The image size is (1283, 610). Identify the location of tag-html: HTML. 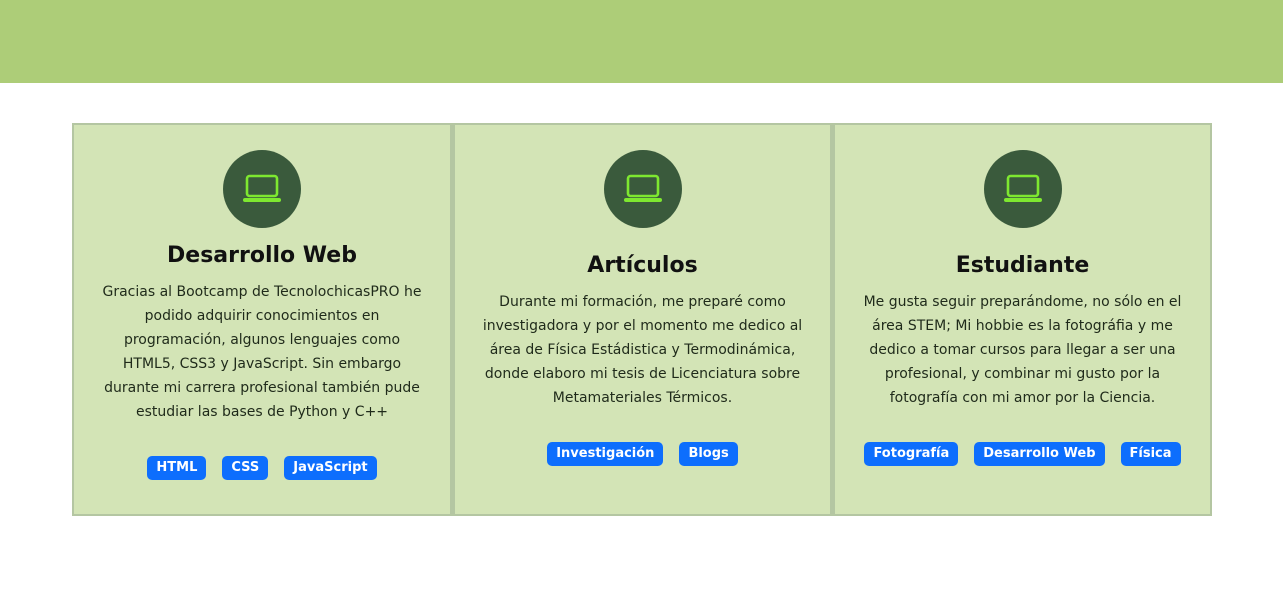
(177, 468).